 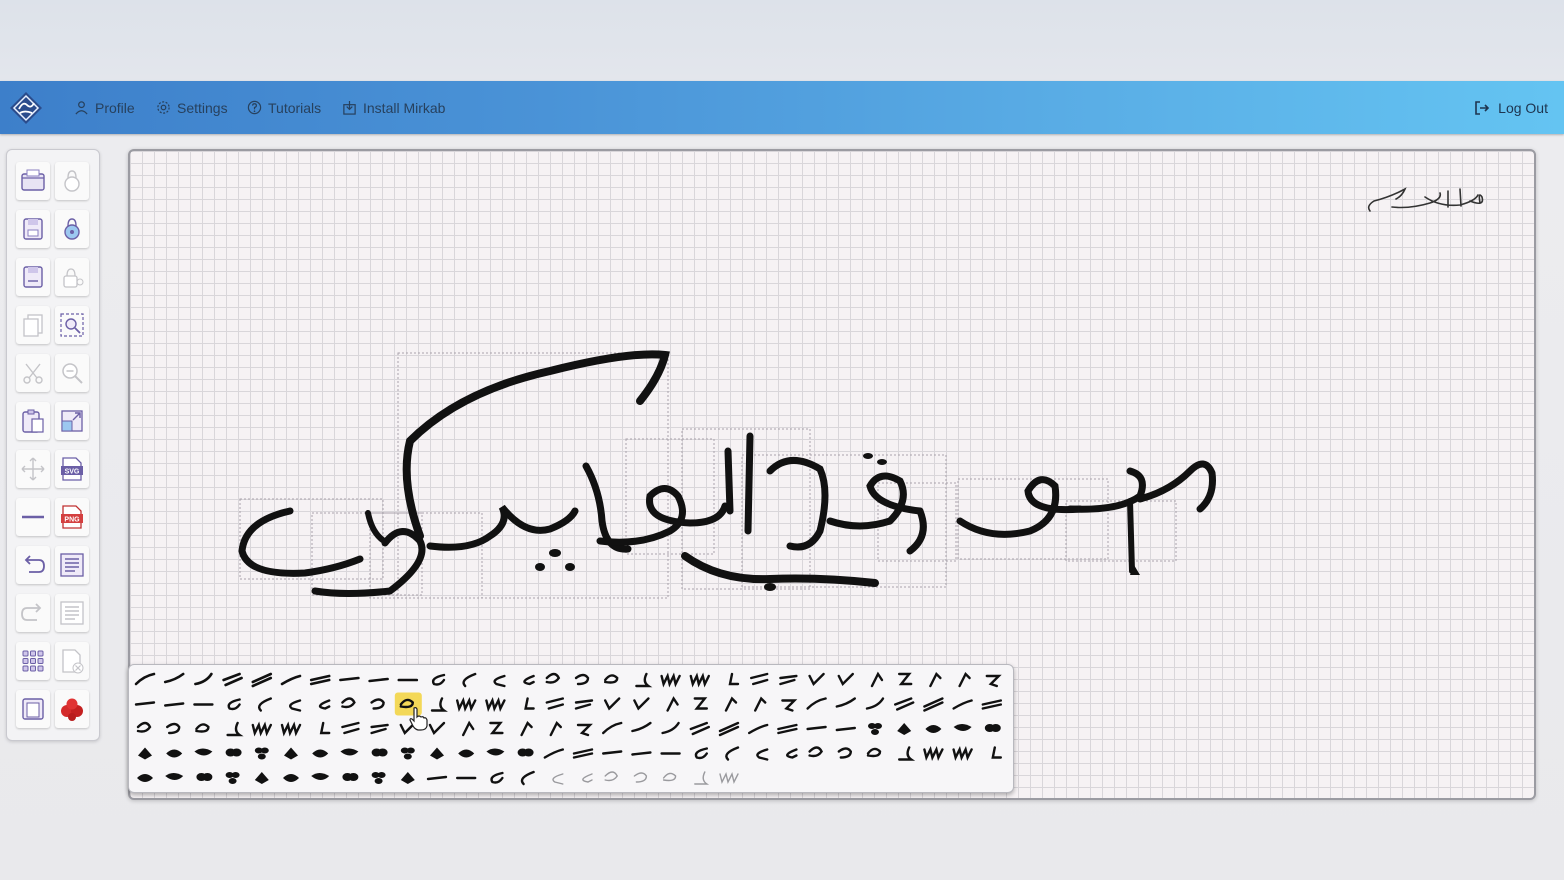 I want to click on paste-button, so click(x=33, y=421).